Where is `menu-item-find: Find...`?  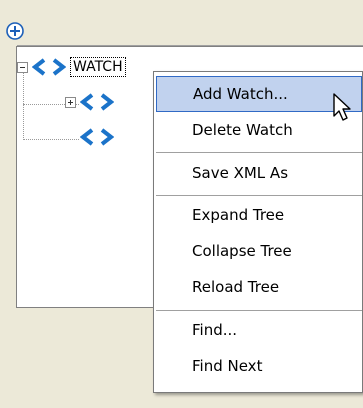
menu-item-find: Find... is located at coordinates (259, 330).